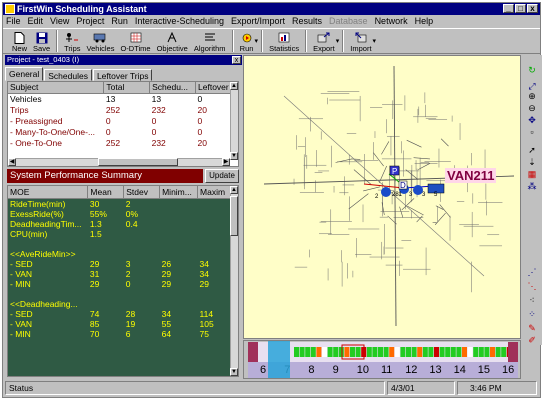 The height and width of the screenshot is (400, 543). What do you see at coordinates (532, 174) in the screenshot?
I see `layers-icon: ▦` at bounding box center [532, 174].